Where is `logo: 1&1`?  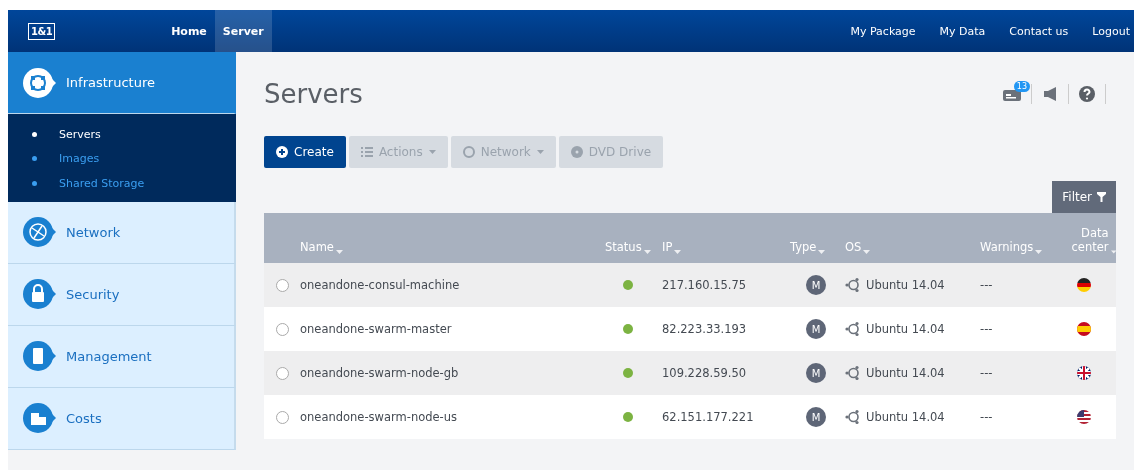
logo: 1&1 is located at coordinates (42, 31).